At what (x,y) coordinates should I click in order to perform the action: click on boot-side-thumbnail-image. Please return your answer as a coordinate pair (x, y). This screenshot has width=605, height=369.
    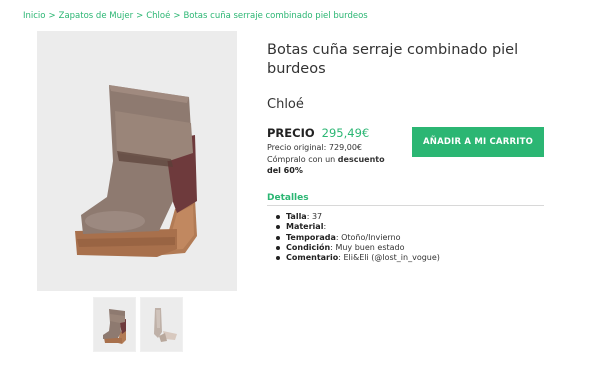
    Looking at the image, I should click on (161, 324).